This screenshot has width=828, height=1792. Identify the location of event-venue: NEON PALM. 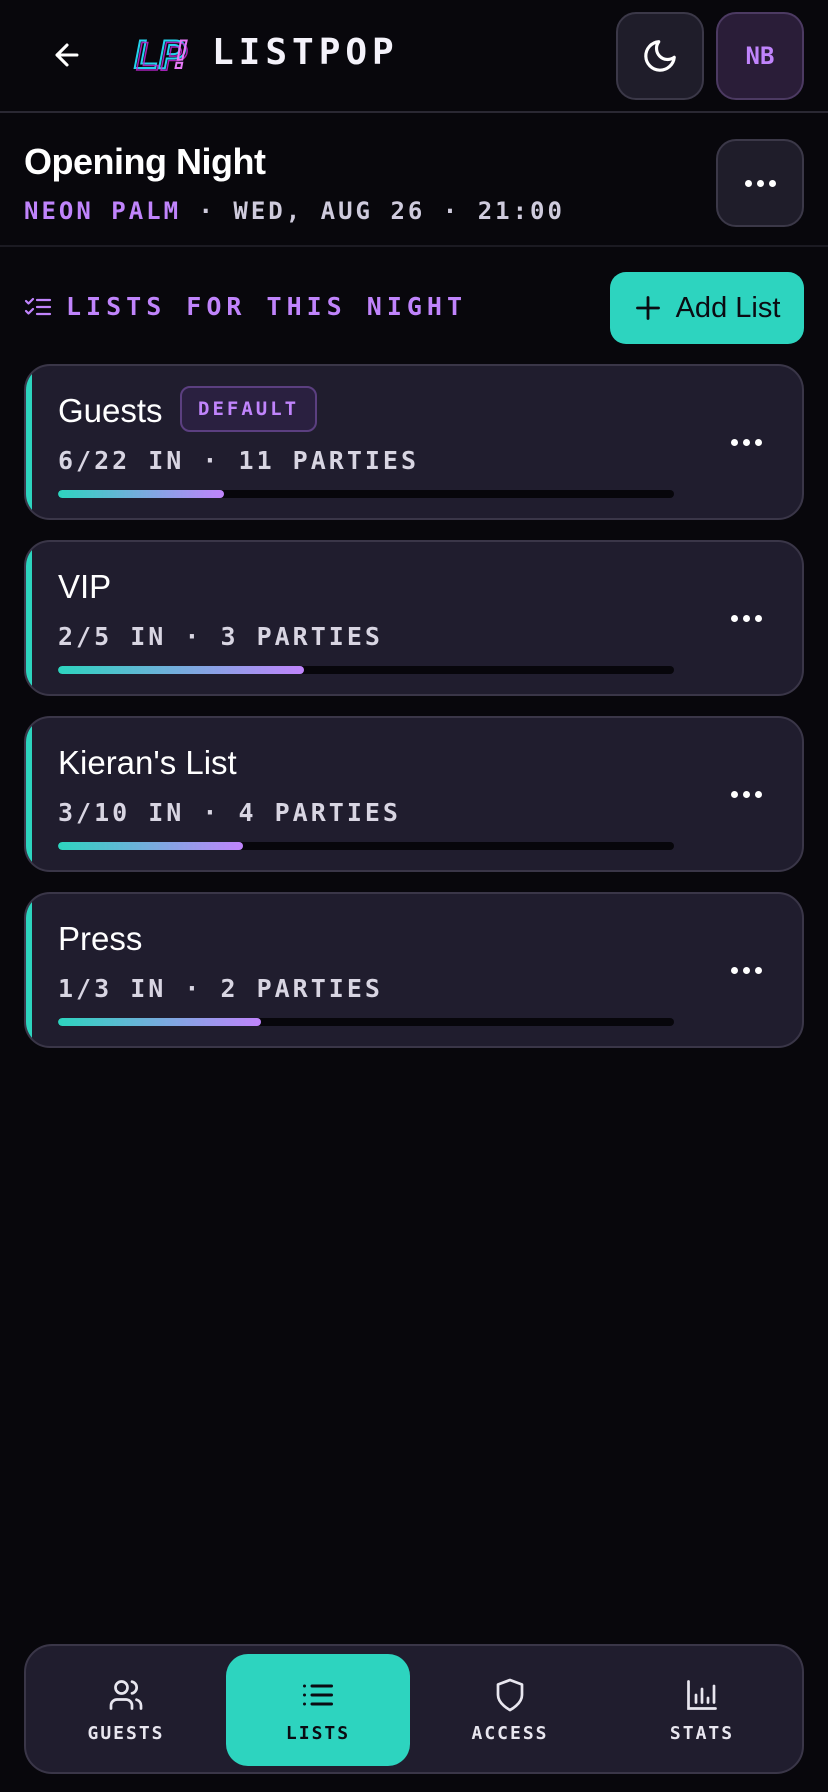
(102, 211).